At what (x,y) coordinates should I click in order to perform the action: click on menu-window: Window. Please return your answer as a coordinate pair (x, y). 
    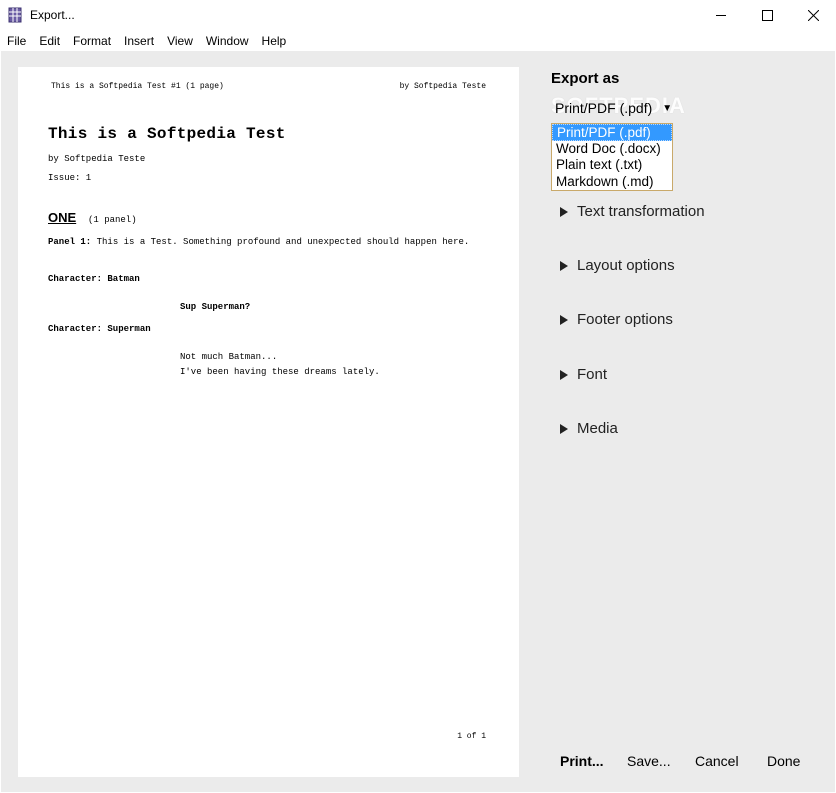
    Looking at the image, I should click on (227, 41).